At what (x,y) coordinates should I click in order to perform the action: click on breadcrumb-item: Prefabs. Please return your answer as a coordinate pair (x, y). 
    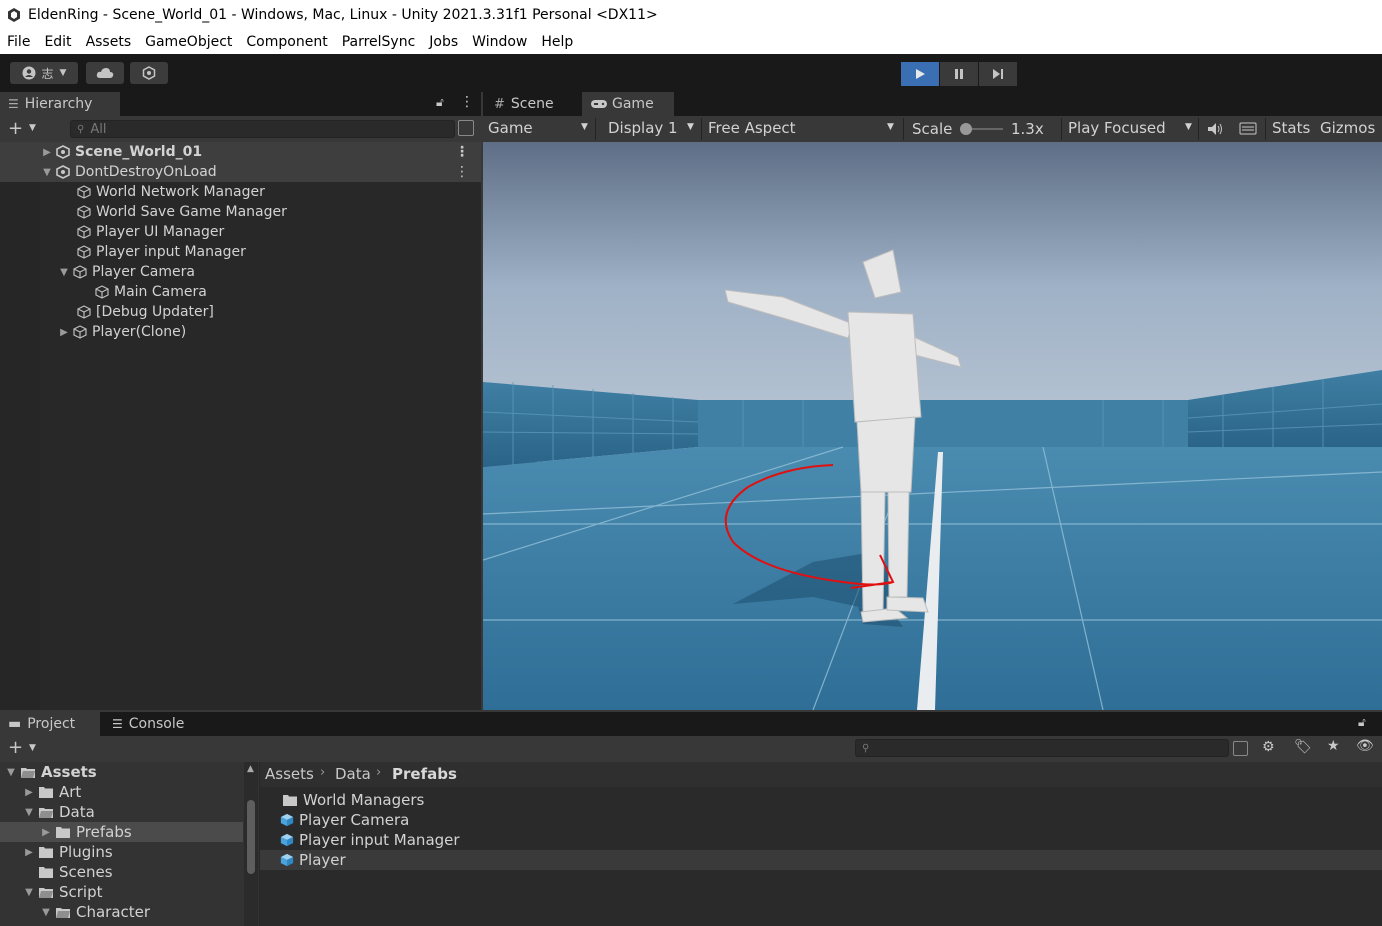
    Looking at the image, I should click on (424, 774).